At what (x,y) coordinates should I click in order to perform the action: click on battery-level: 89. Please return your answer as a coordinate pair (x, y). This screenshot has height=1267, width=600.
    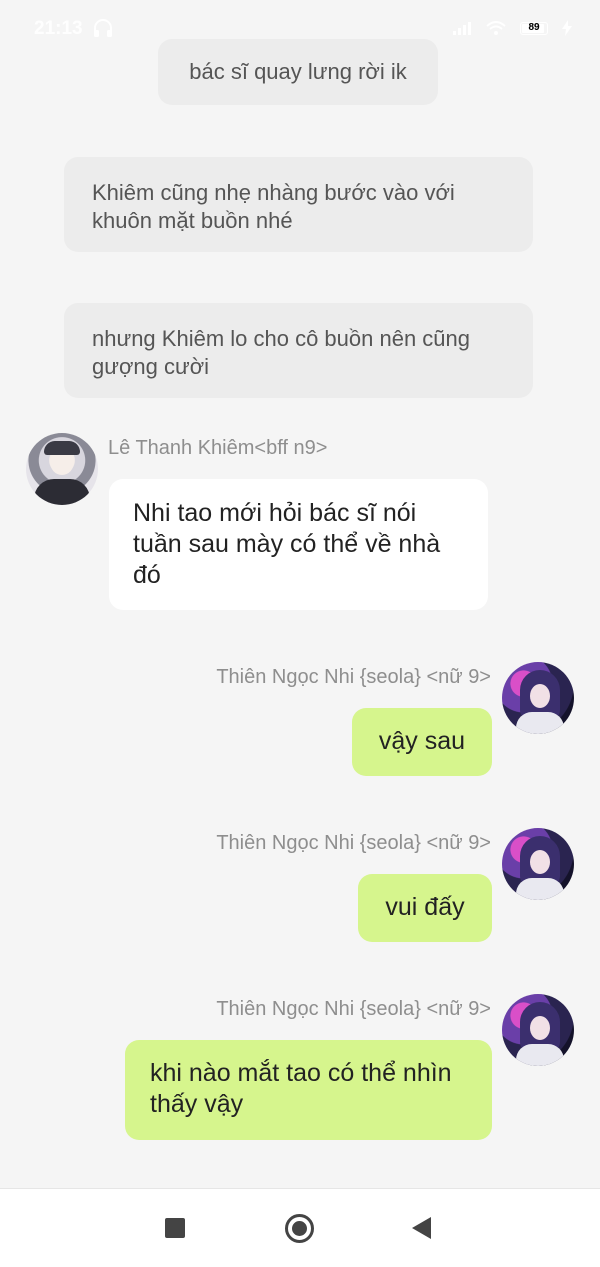
    Looking at the image, I should click on (534, 27).